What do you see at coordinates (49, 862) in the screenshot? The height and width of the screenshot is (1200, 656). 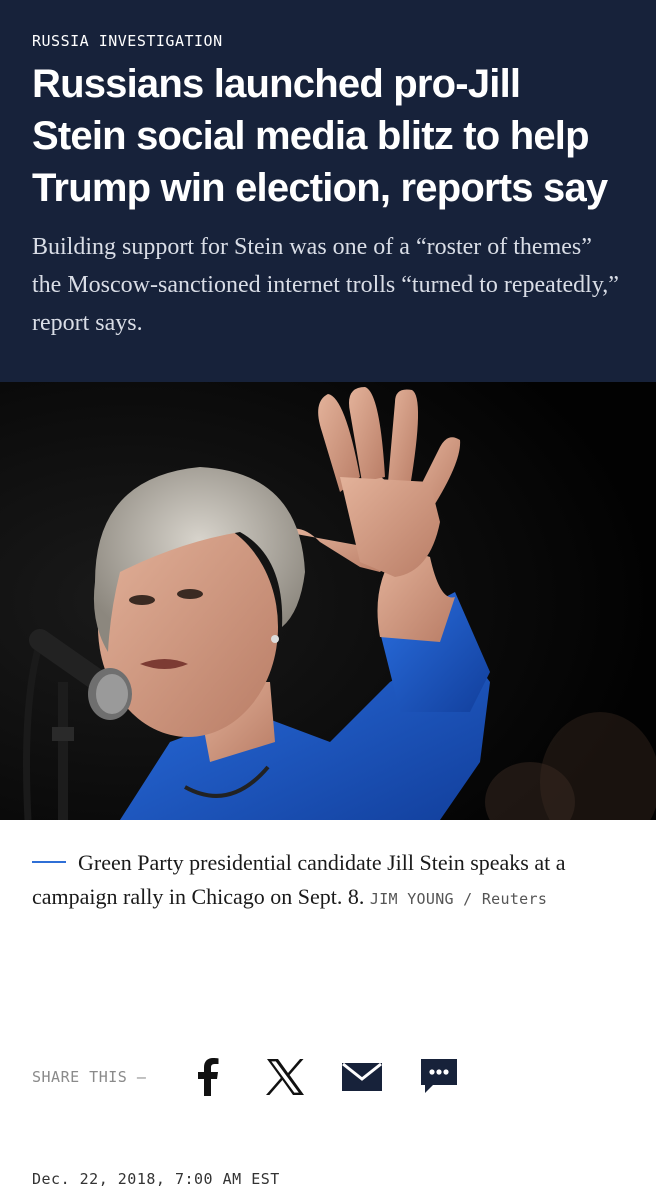 I see `caption-rule` at bounding box center [49, 862].